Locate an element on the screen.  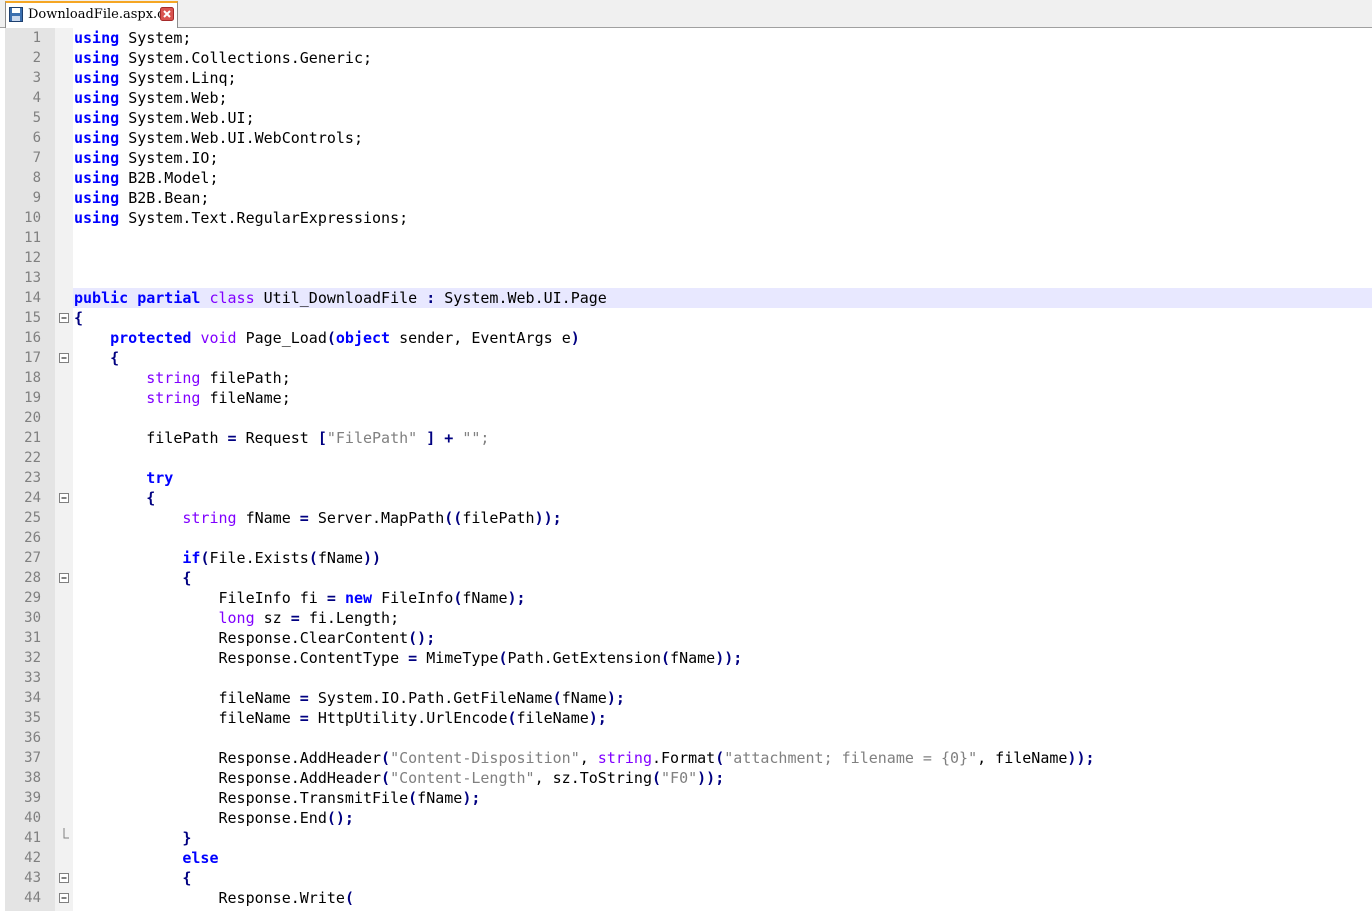
code-line: 36 is located at coordinates (688, 738).